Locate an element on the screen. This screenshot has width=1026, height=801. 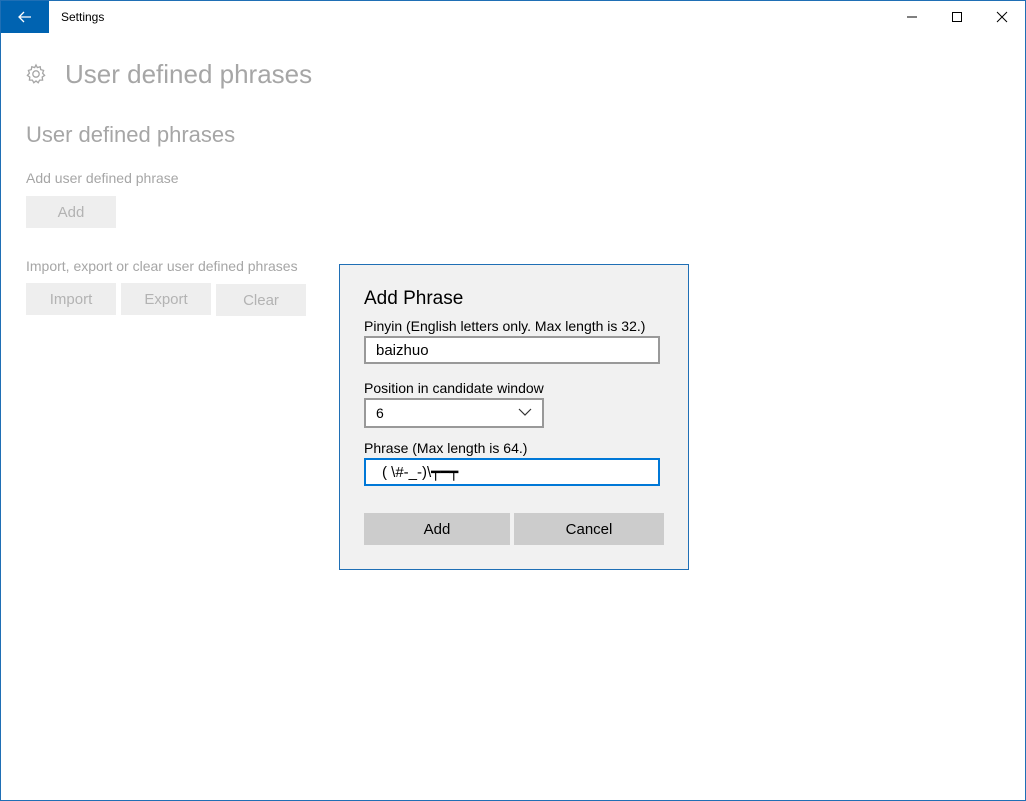
chevron-down-icon is located at coordinates (525, 412).